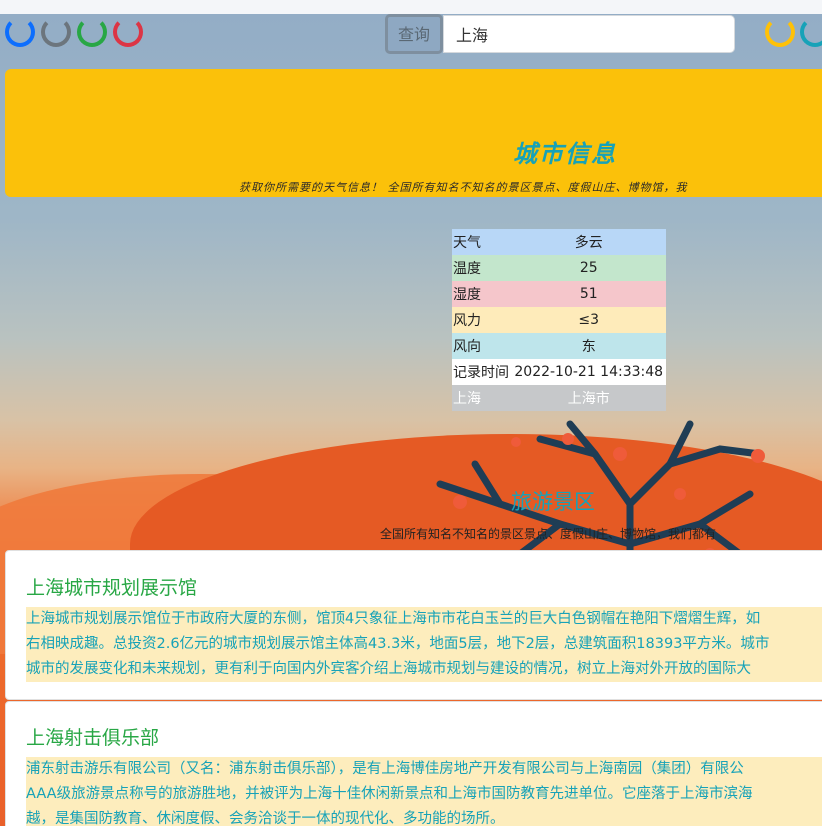 The height and width of the screenshot is (826, 822). Describe the element at coordinates (128, 32) in the screenshot. I see `loading-spinner-red` at that location.